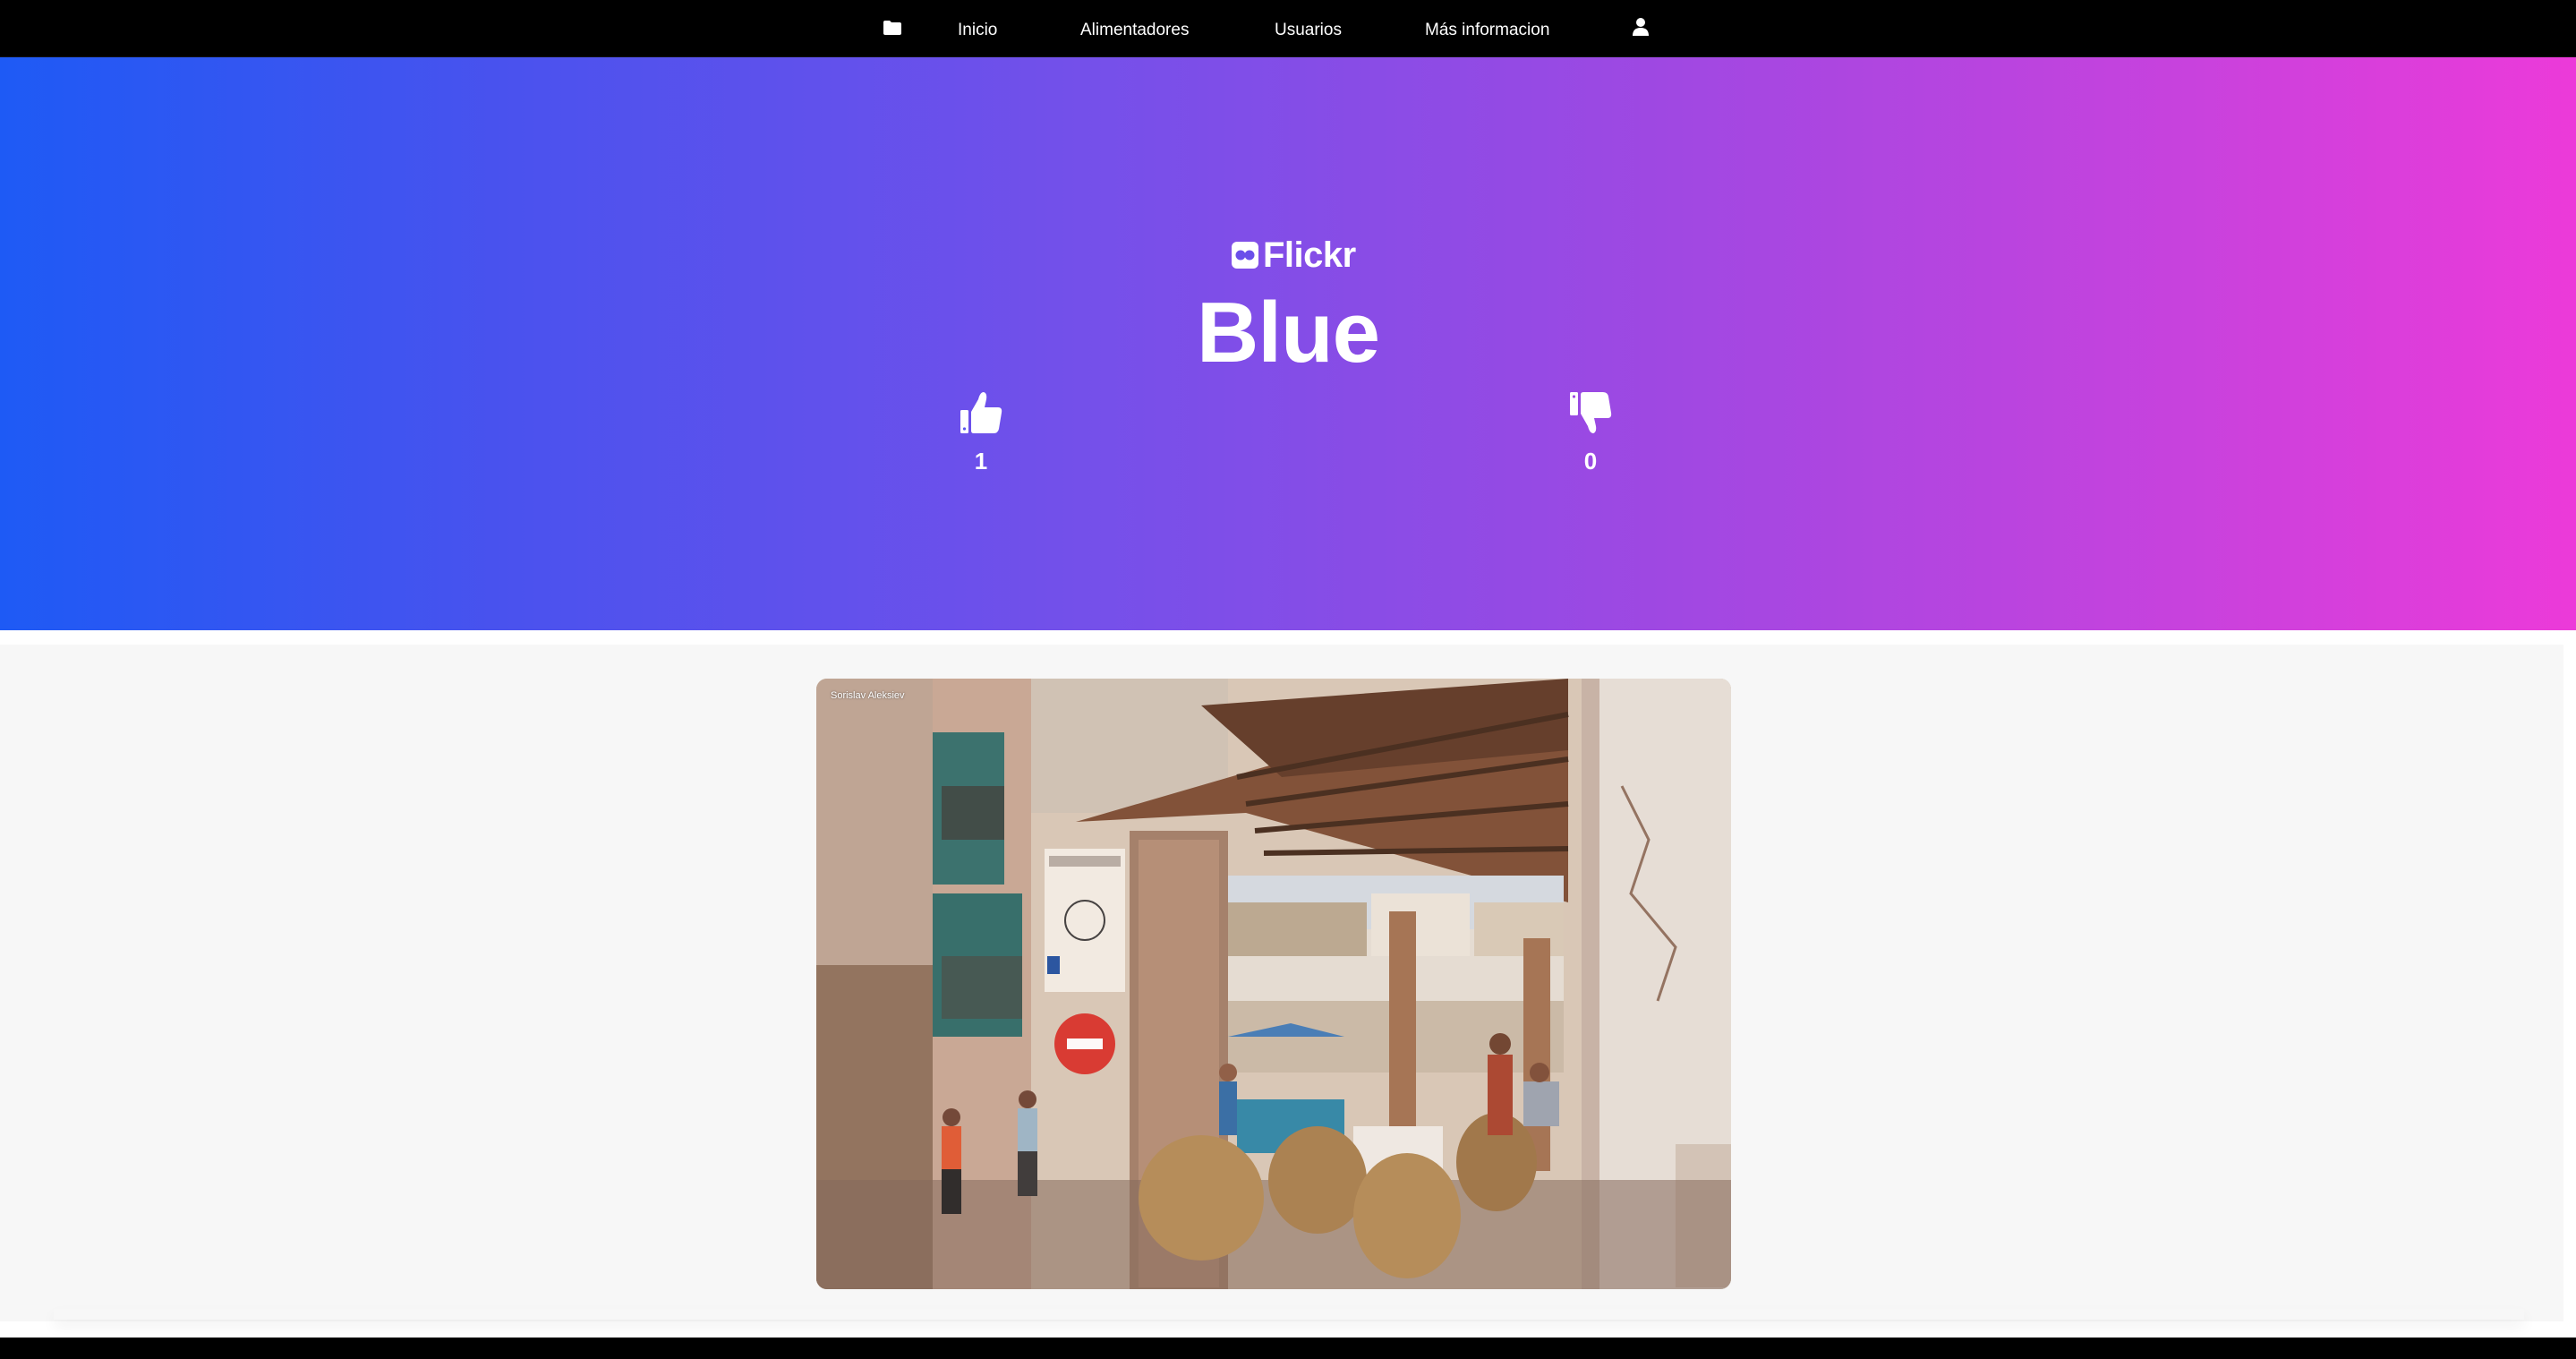  I want to click on brand-name: Flickr, so click(1309, 255).